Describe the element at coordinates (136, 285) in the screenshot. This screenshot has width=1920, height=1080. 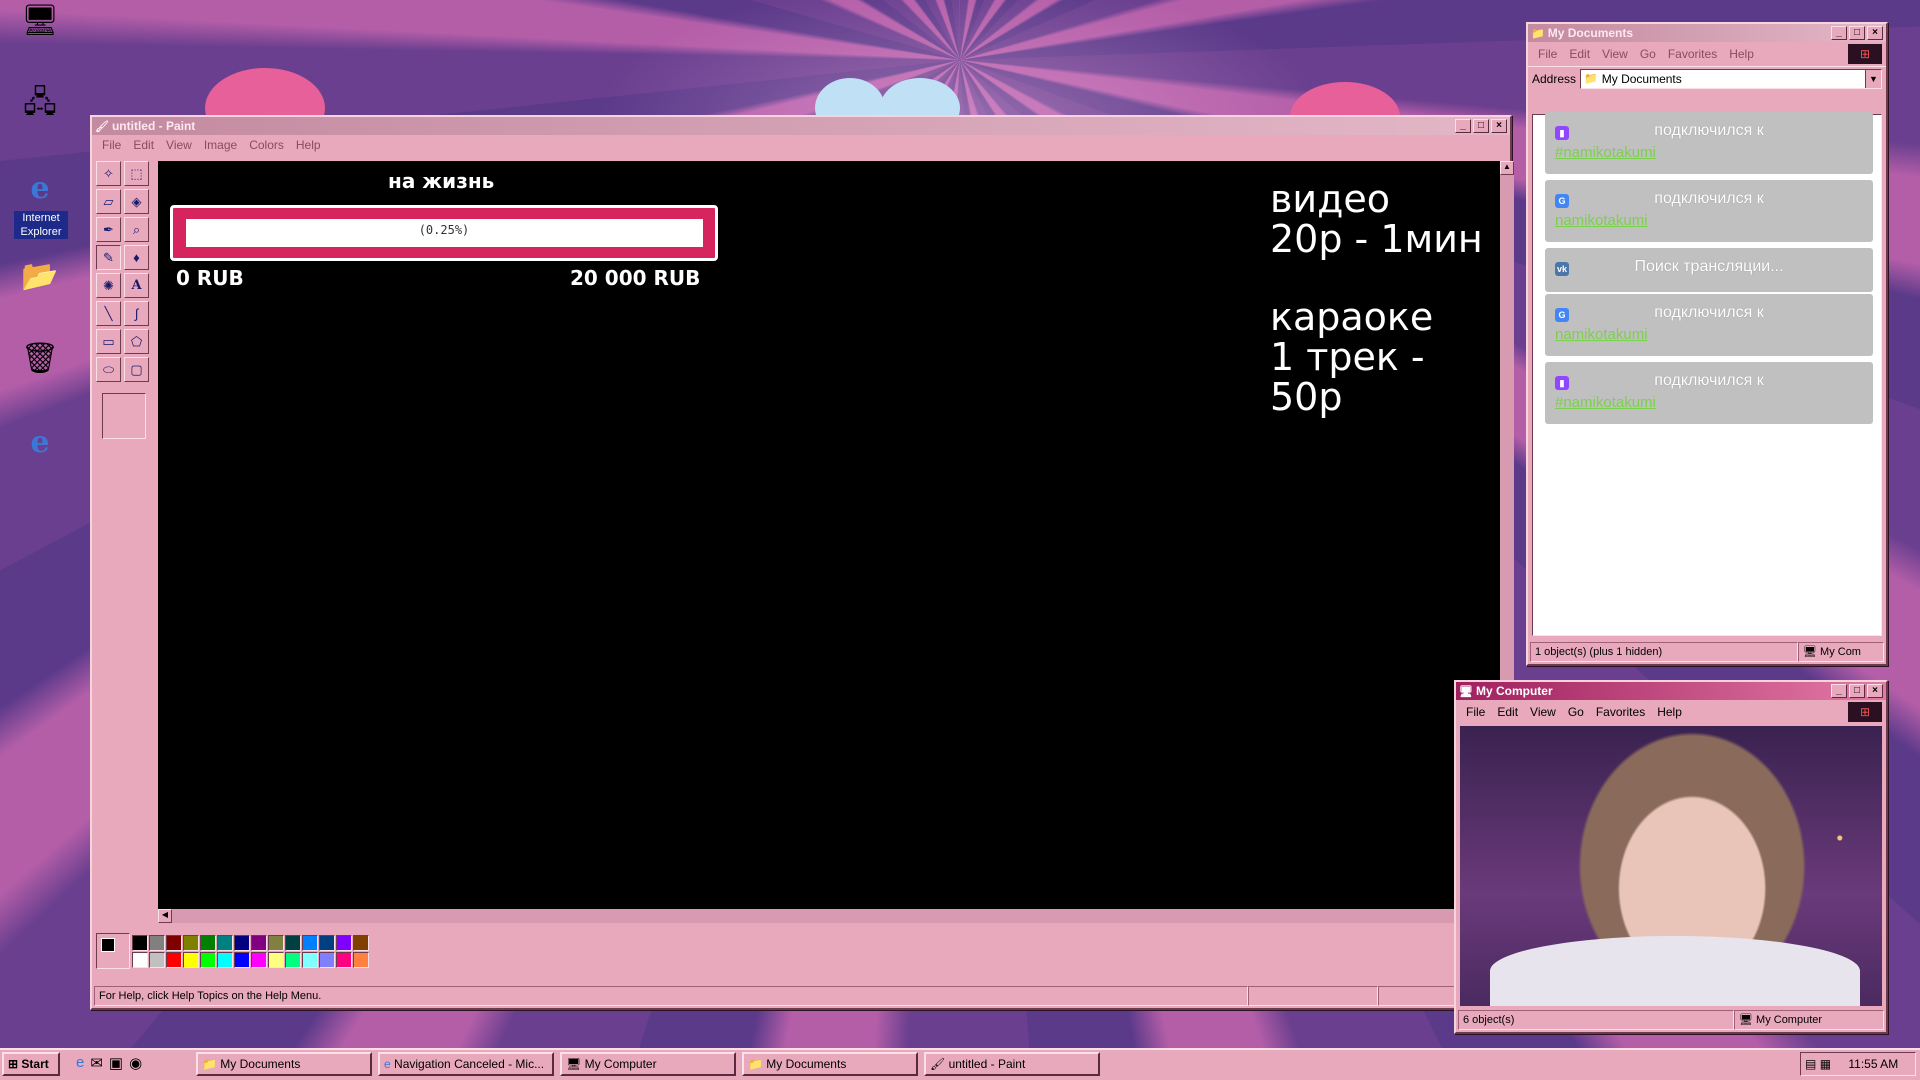
I see `text-tool: A` at that location.